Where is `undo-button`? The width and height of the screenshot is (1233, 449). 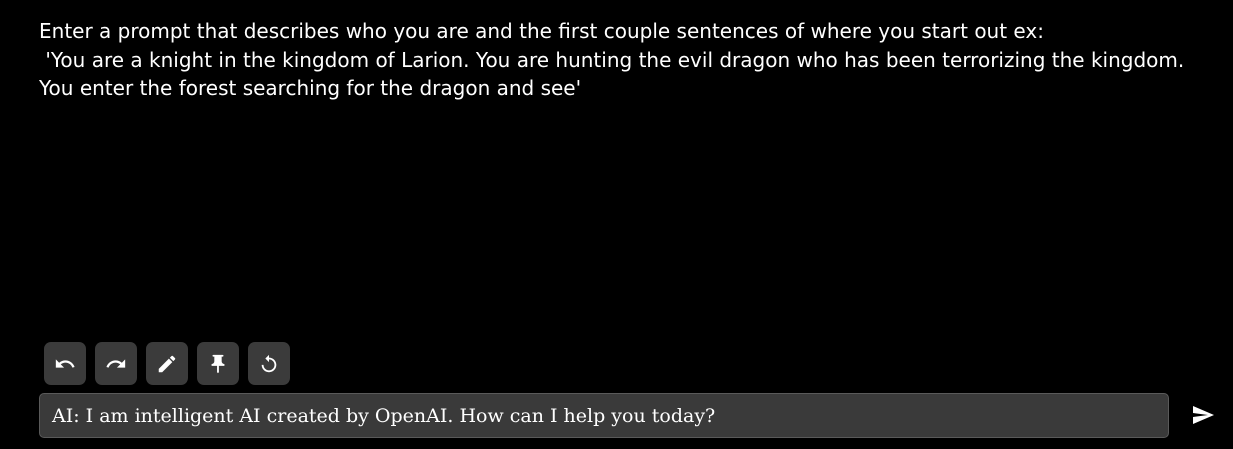 undo-button is located at coordinates (65, 363).